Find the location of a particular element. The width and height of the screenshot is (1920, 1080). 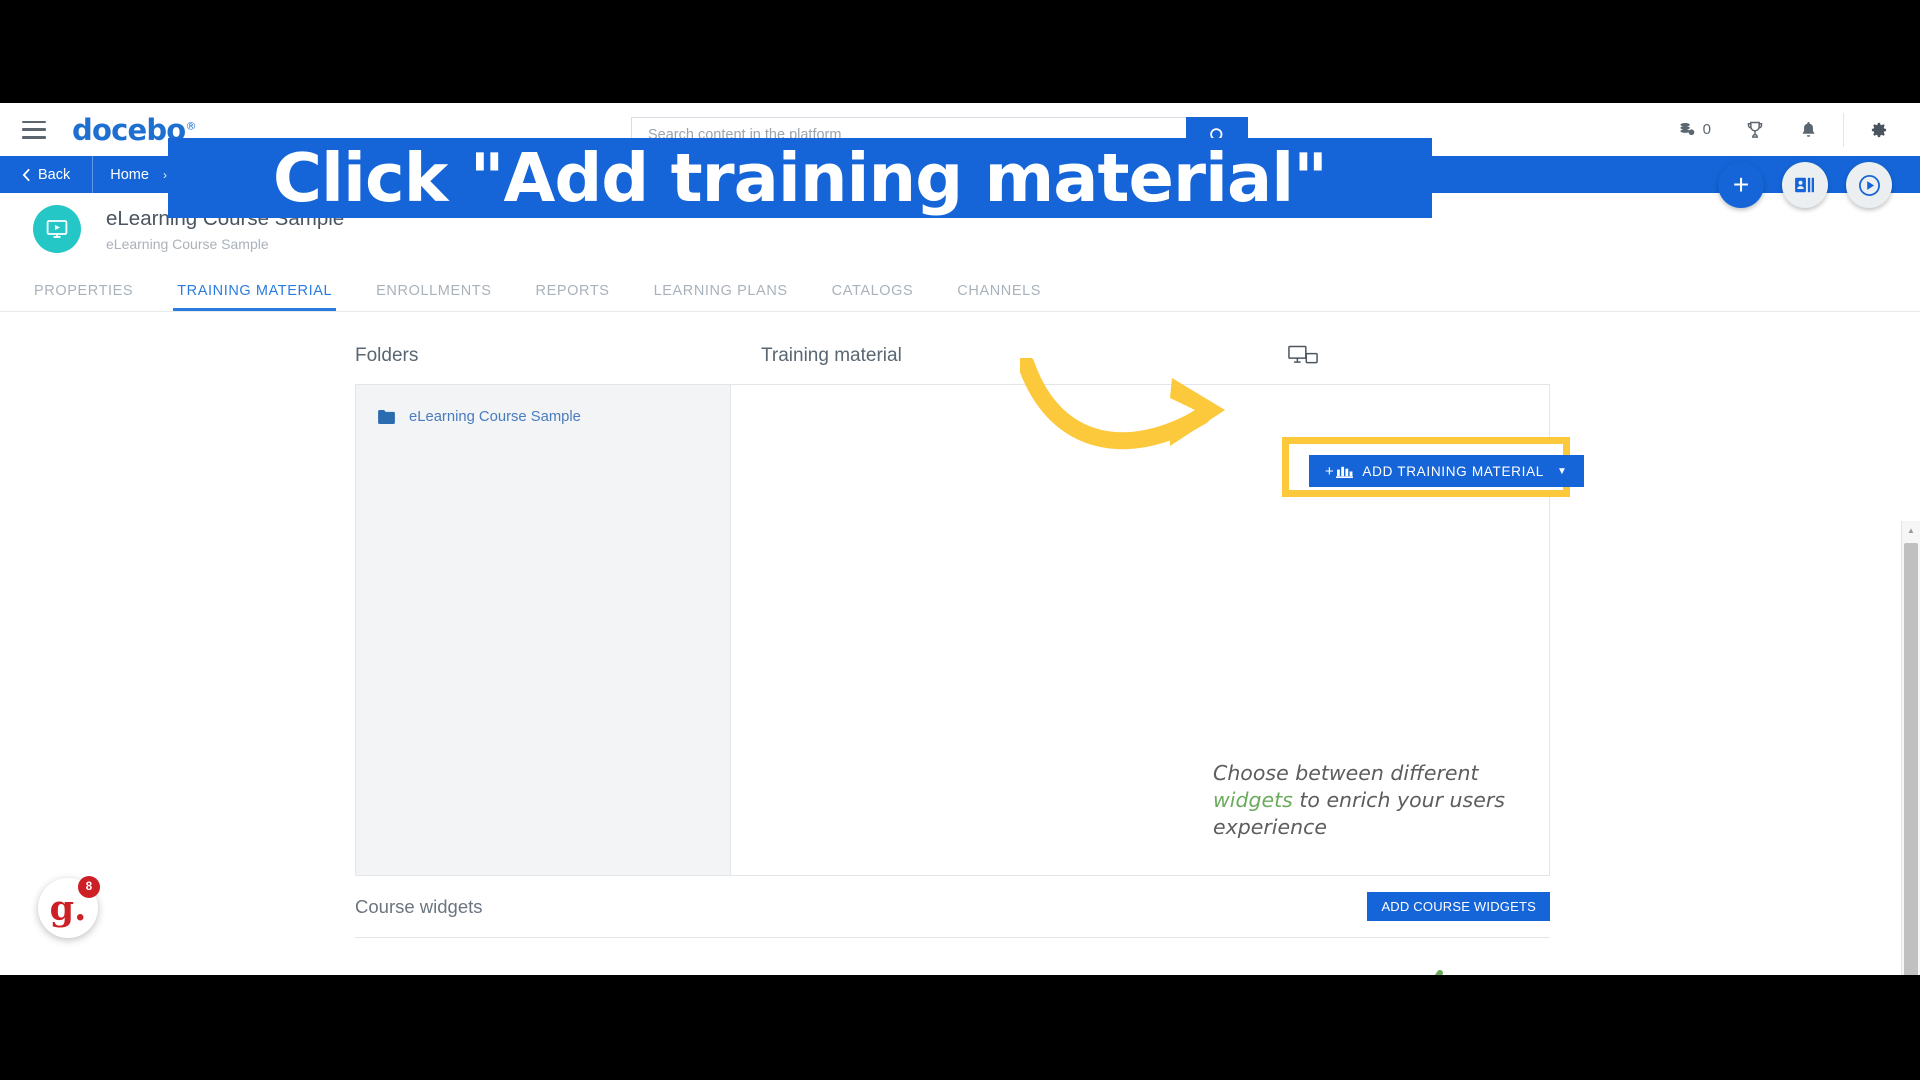

card-header-actions: ADD TRAINING MATERIAL is located at coordinates (1419, 356).